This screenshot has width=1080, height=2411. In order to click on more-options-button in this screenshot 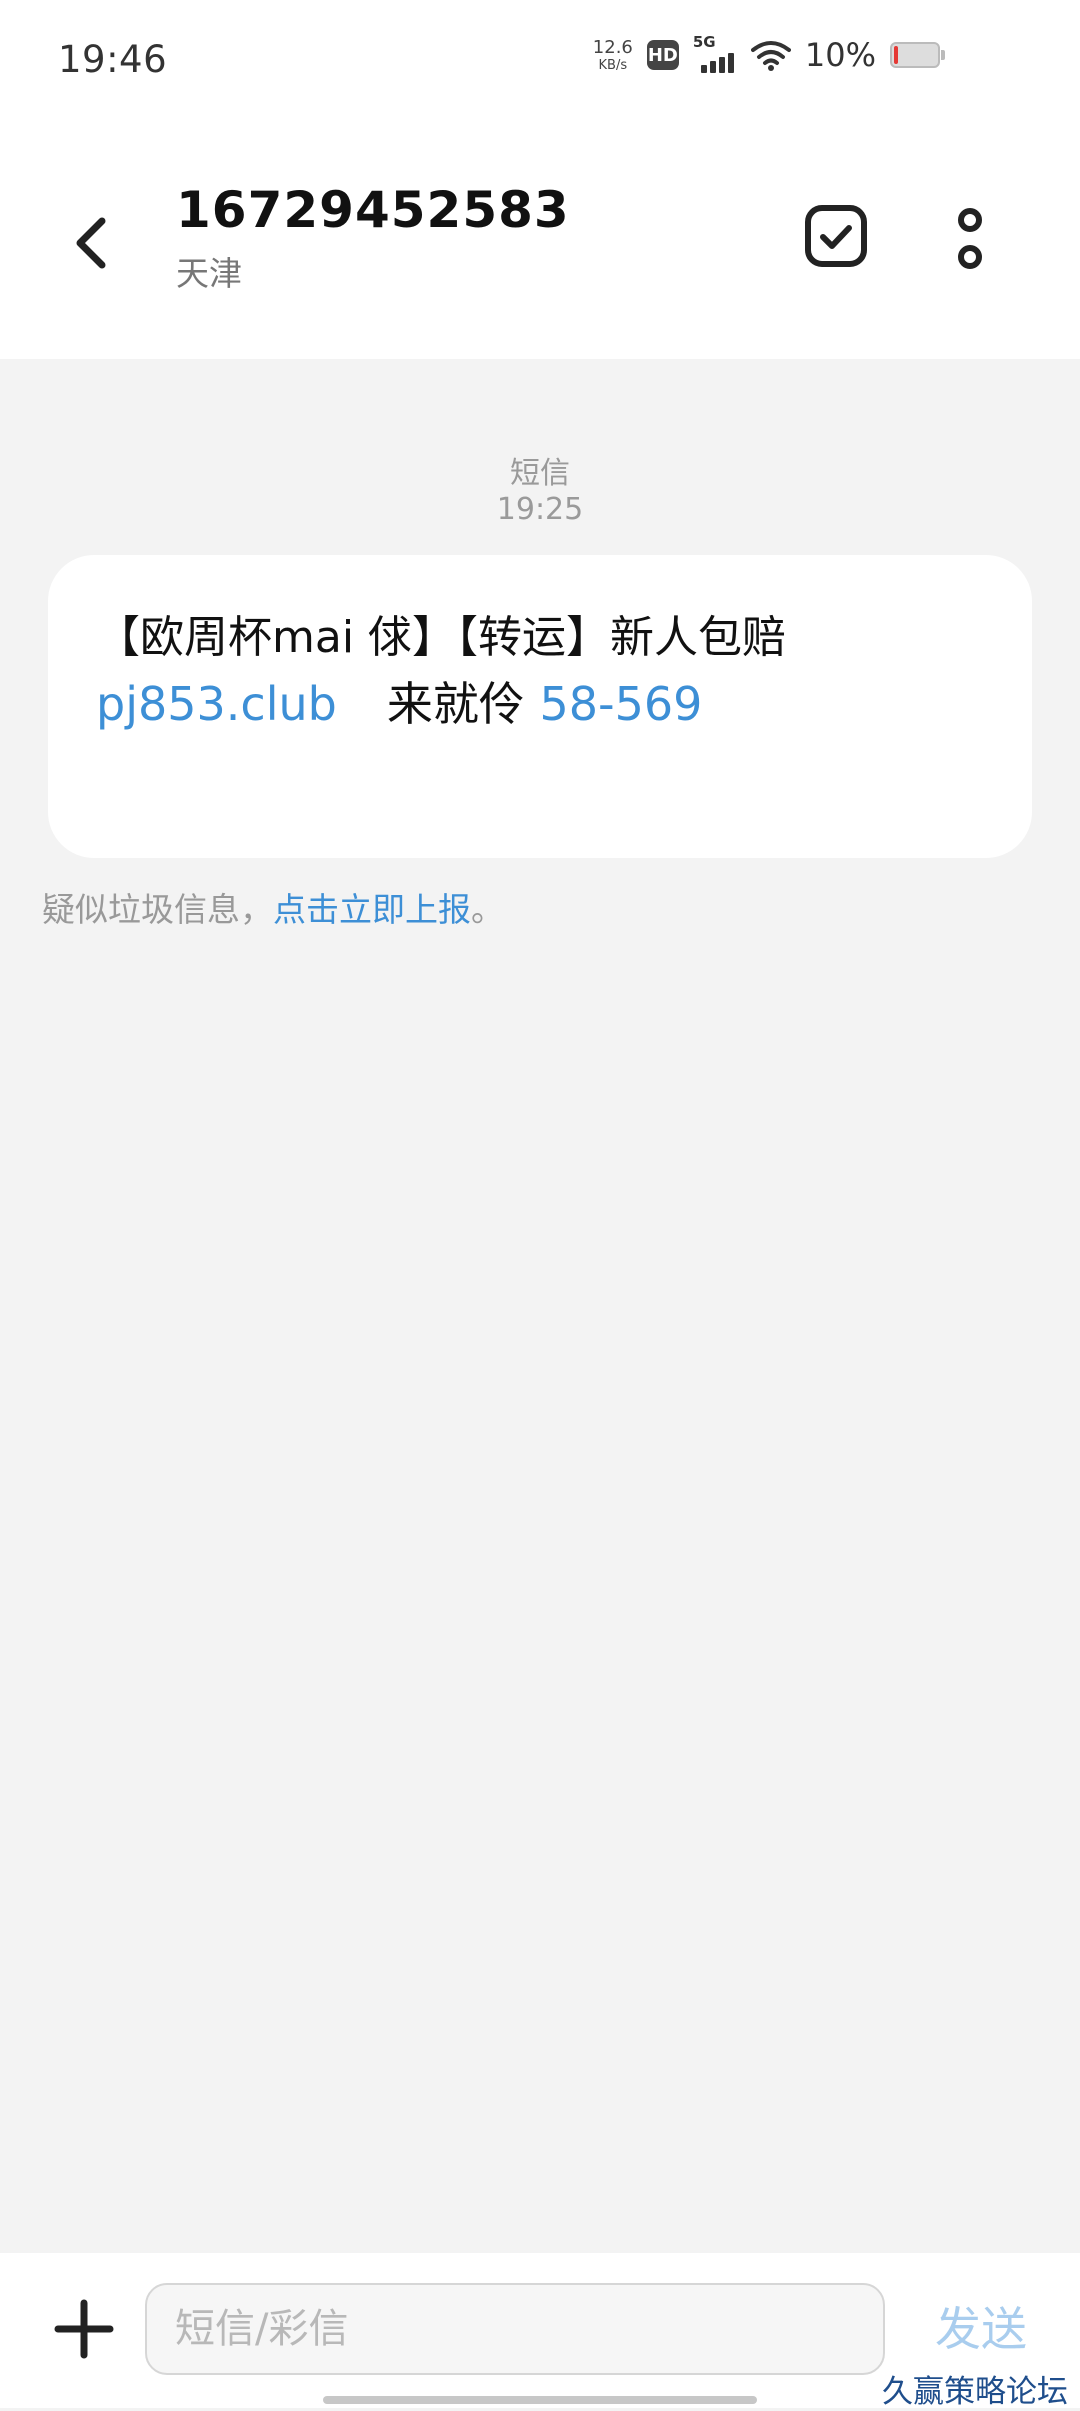, I will do `click(970, 240)`.